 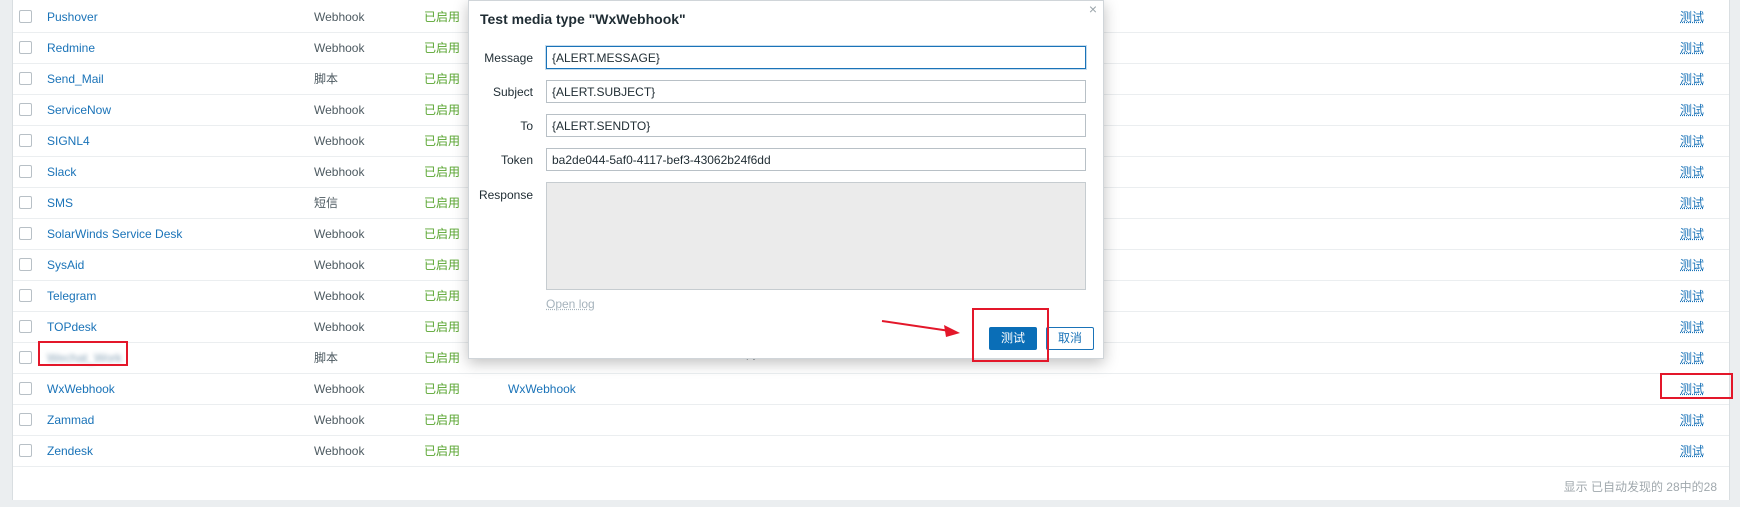 I want to click on cancel-button: 取消, so click(x=1070, y=338).